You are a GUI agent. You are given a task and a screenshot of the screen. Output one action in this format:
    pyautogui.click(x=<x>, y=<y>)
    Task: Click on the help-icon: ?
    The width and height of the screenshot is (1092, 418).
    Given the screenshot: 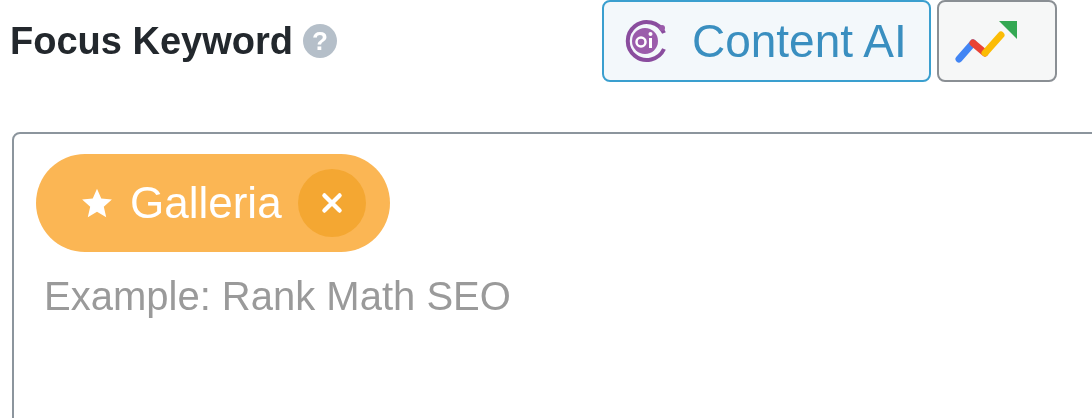 What is the action you would take?
    pyautogui.click(x=319, y=41)
    